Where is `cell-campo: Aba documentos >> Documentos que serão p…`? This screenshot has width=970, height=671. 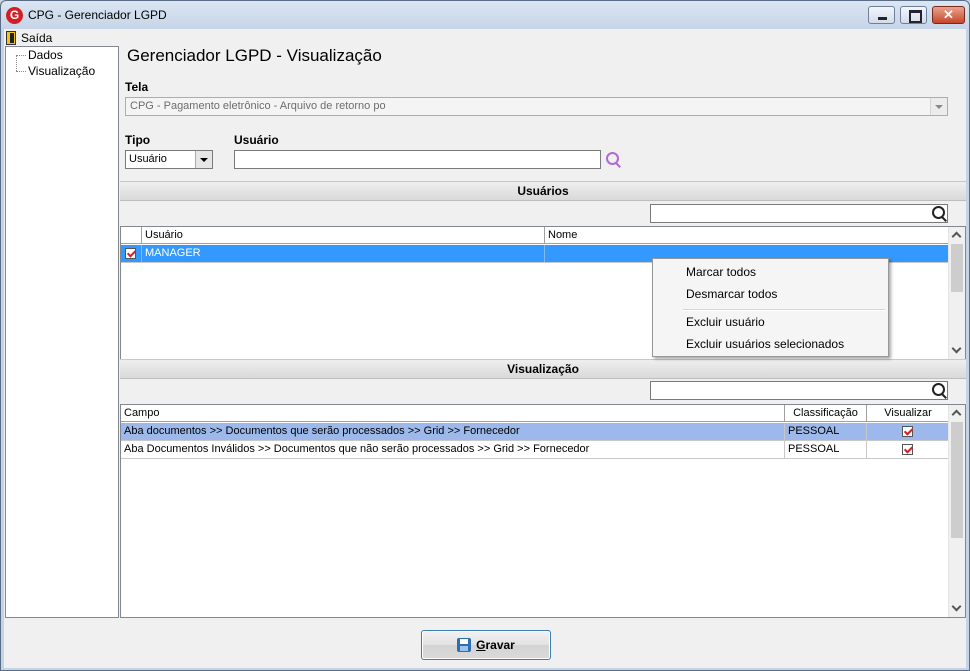 cell-campo: Aba documentos >> Documentos que serão p… is located at coordinates (453, 431).